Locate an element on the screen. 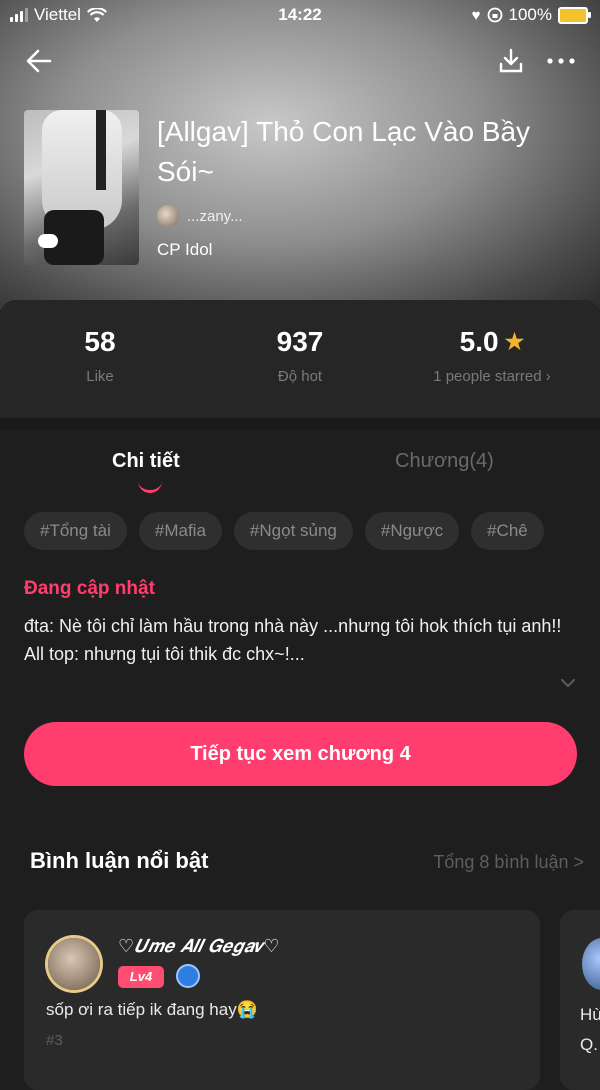 The image size is (600, 1090). more-options-icon is located at coordinates (561, 61).